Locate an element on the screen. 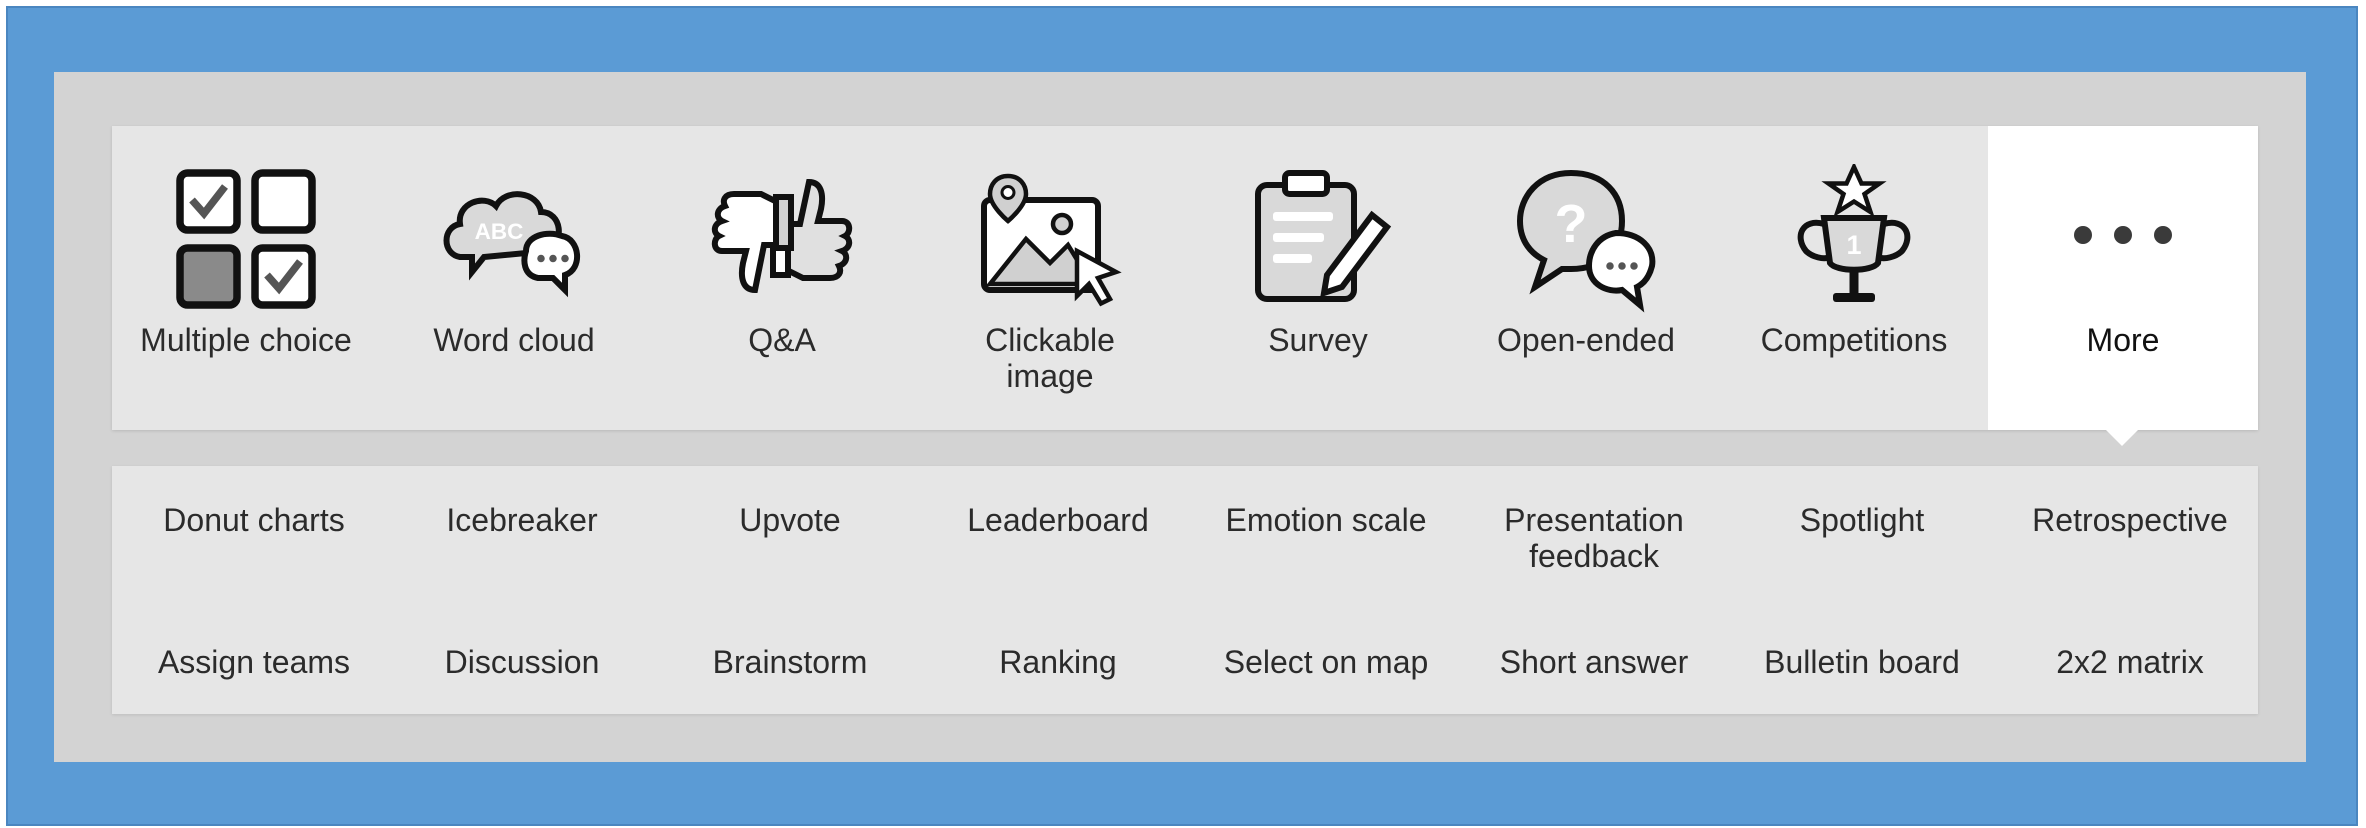 Image resolution: width=2366 pixels, height=828 pixels. type-survey: Survey is located at coordinates (1318, 278).